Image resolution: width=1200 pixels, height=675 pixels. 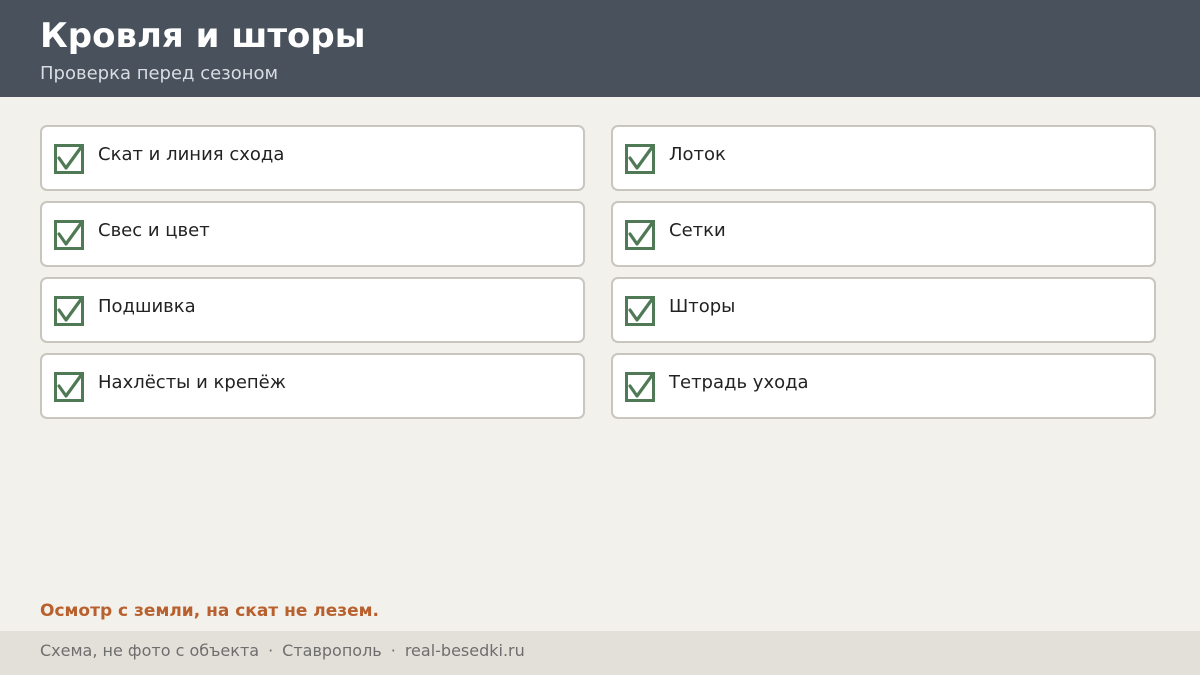 I want to click on checklist-item-label: Подшивка, so click(x=147, y=306).